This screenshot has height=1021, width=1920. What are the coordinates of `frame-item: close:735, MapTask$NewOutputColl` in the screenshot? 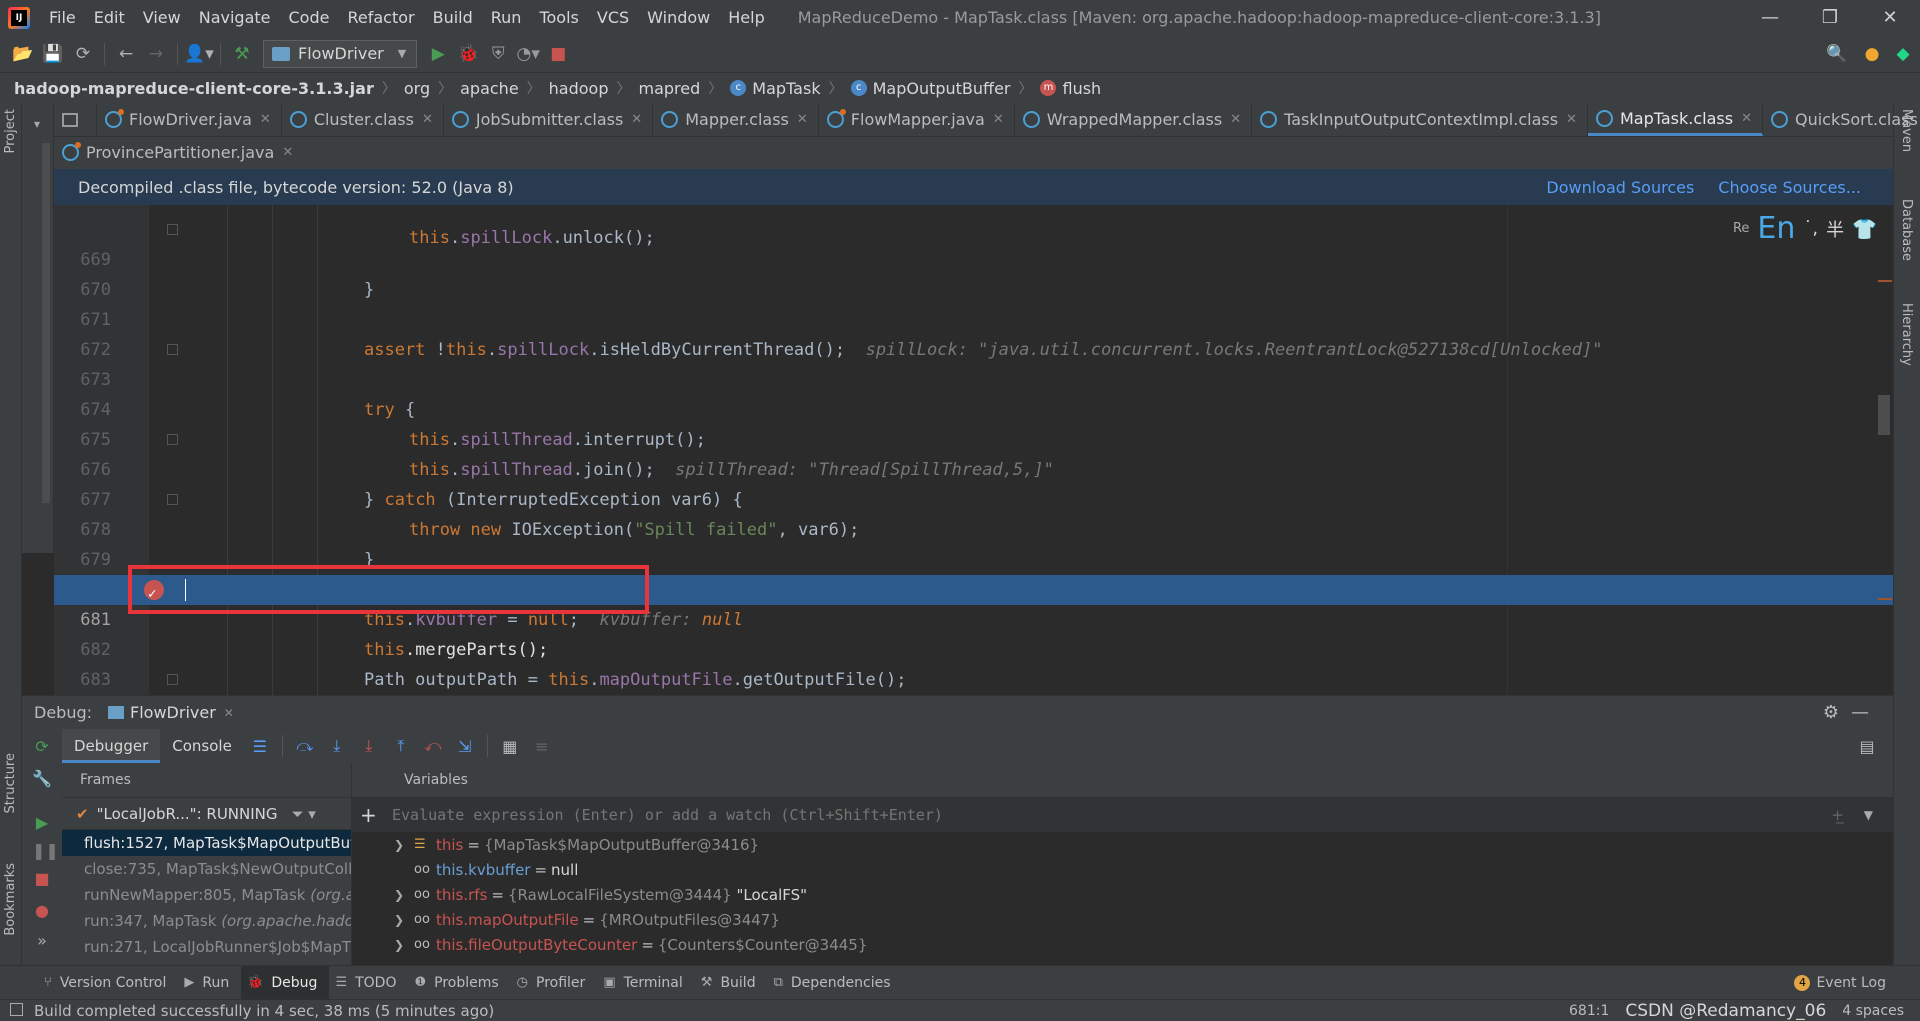 It's located at (206, 869).